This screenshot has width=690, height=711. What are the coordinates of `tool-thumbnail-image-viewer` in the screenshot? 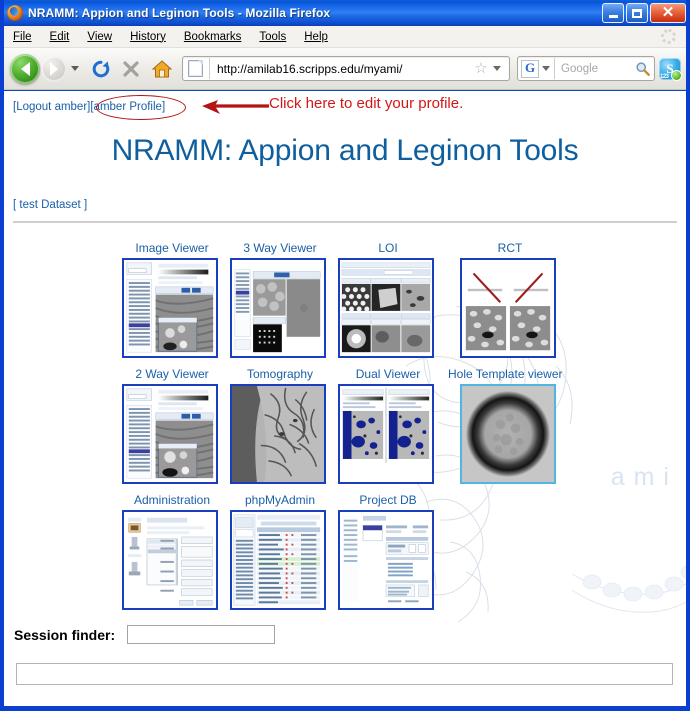 It's located at (170, 308).